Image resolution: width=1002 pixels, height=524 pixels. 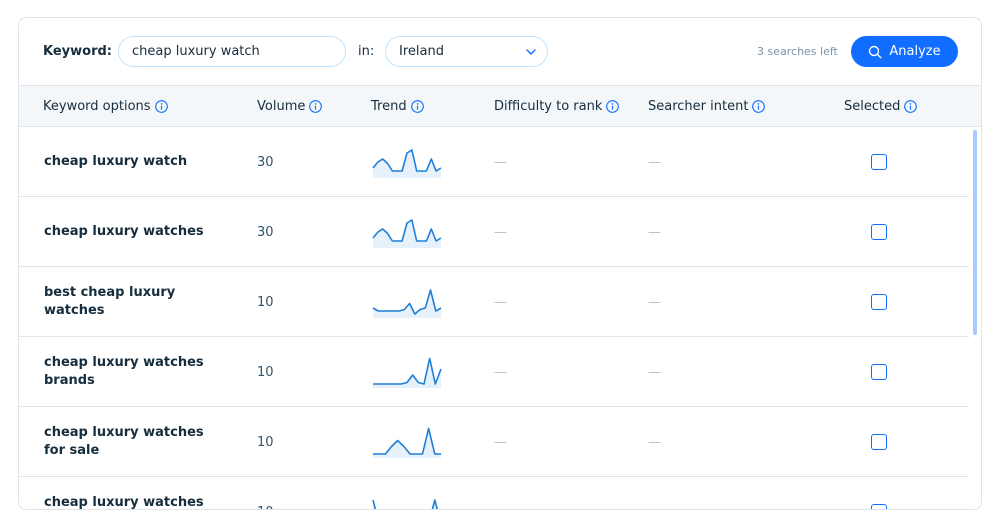 I want to click on keyword-label: Keyword:, so click(x=77, y=51).